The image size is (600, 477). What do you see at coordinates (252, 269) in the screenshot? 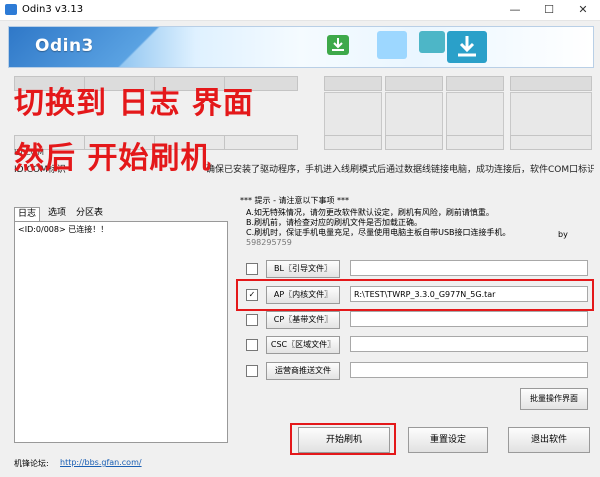
I see `bl-checkbox` at bounding box center [252, 269].